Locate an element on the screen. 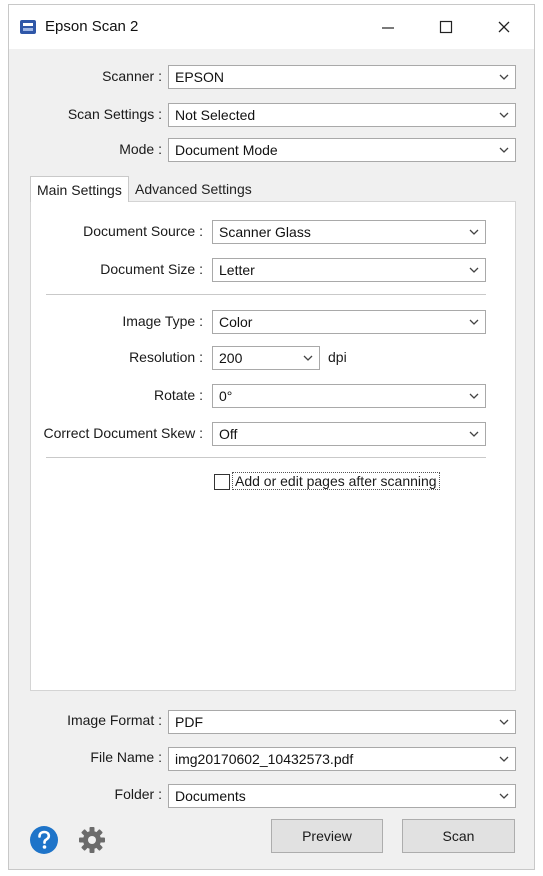  title-bar: Epson Scan 2 is located at coordinates (271, 27).